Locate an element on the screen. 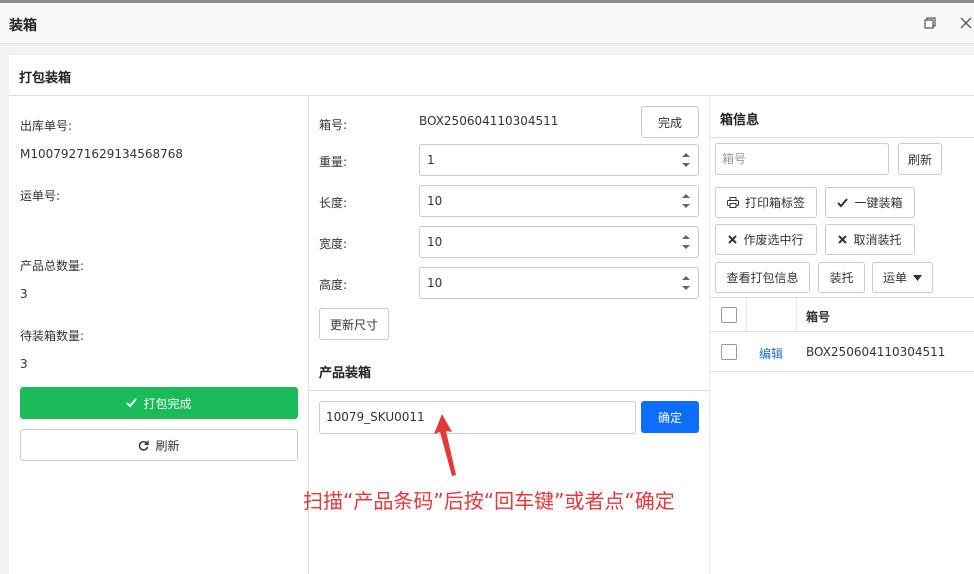  product-pack-title: 产品装箱 is located at coordinates (345, 373).